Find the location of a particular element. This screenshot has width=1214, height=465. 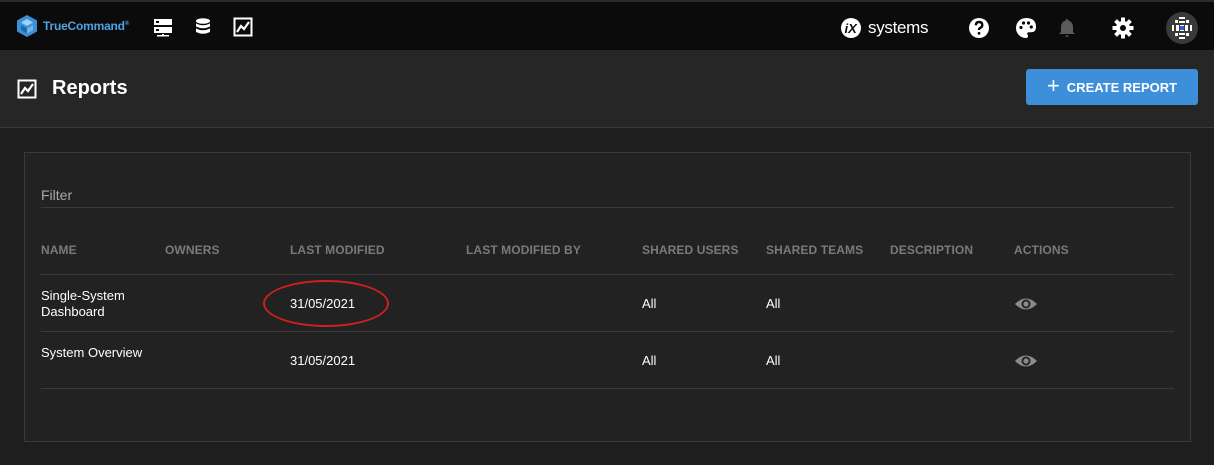

column-header-actions: ACTIONS is located at coordinates (1041, 250).